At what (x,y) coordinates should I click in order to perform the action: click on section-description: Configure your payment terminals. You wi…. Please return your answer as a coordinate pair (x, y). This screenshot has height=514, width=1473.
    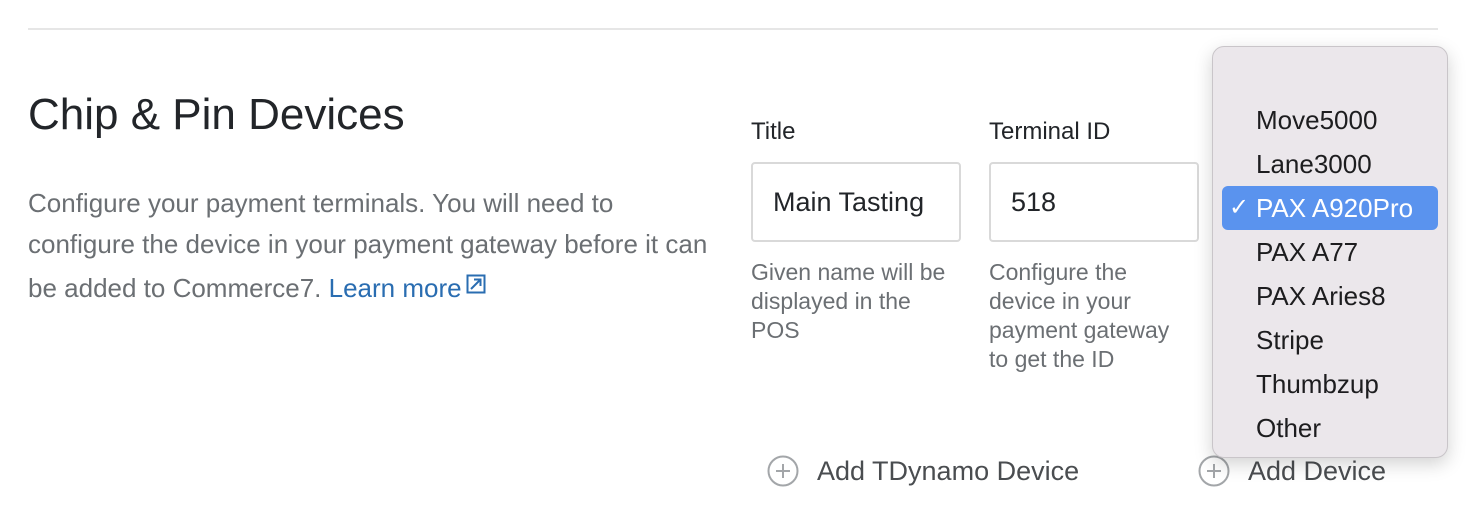
    Looking at the image, I should click on (373, 246).